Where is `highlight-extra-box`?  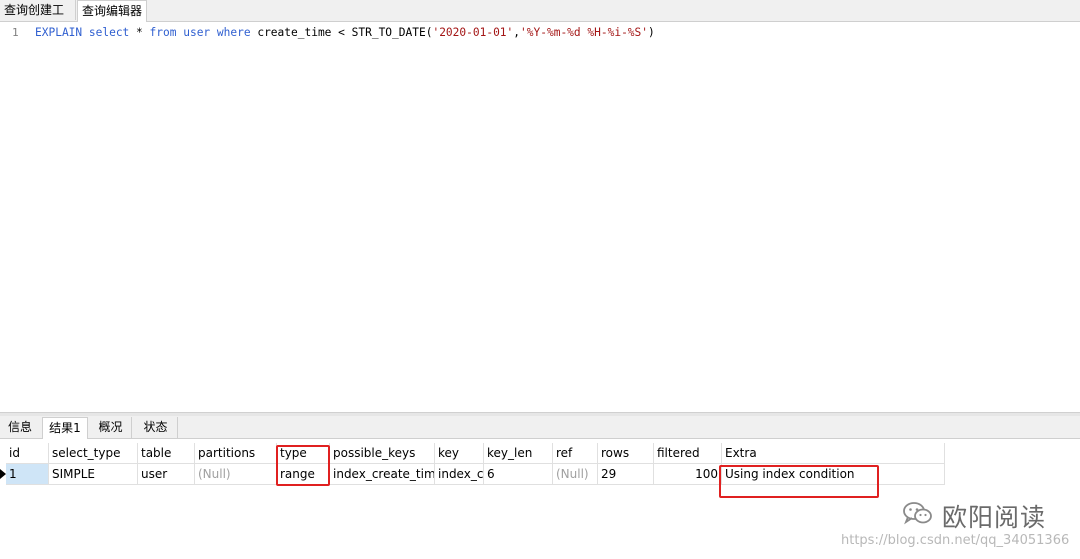 highlight-extra-box is located at coordinates (799, 481).